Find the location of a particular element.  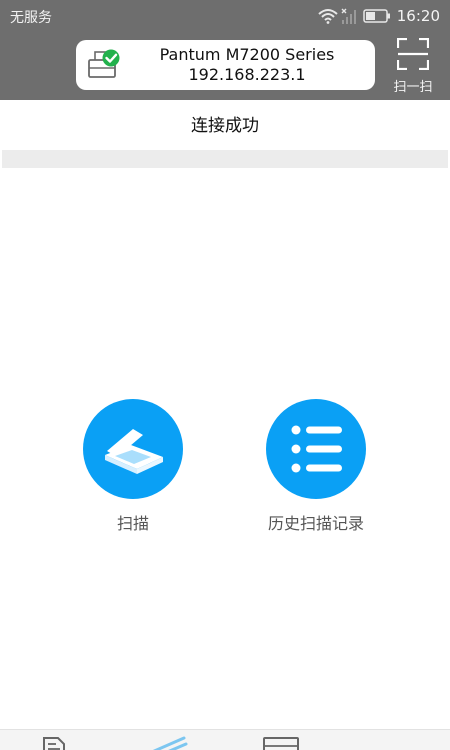

nav-tab-scan is located at coordinates (168, 743).